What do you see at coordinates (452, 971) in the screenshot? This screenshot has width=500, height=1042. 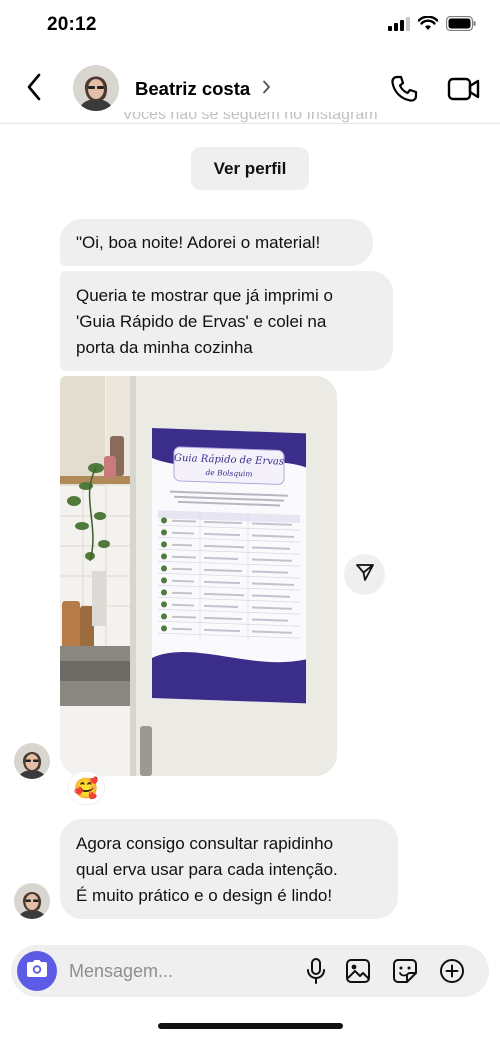 I see `add-icon` at bounding box center [452, 971].